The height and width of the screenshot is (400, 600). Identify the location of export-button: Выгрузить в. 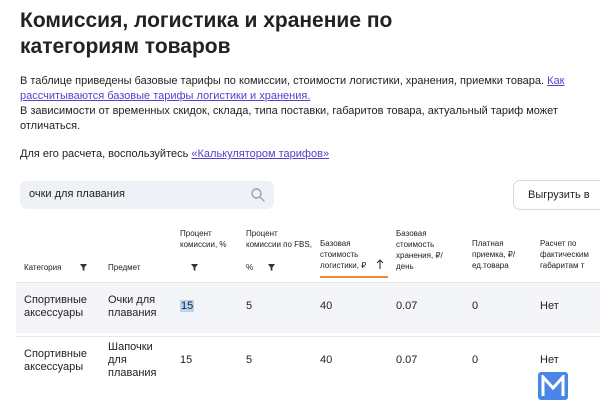
(556, 195).